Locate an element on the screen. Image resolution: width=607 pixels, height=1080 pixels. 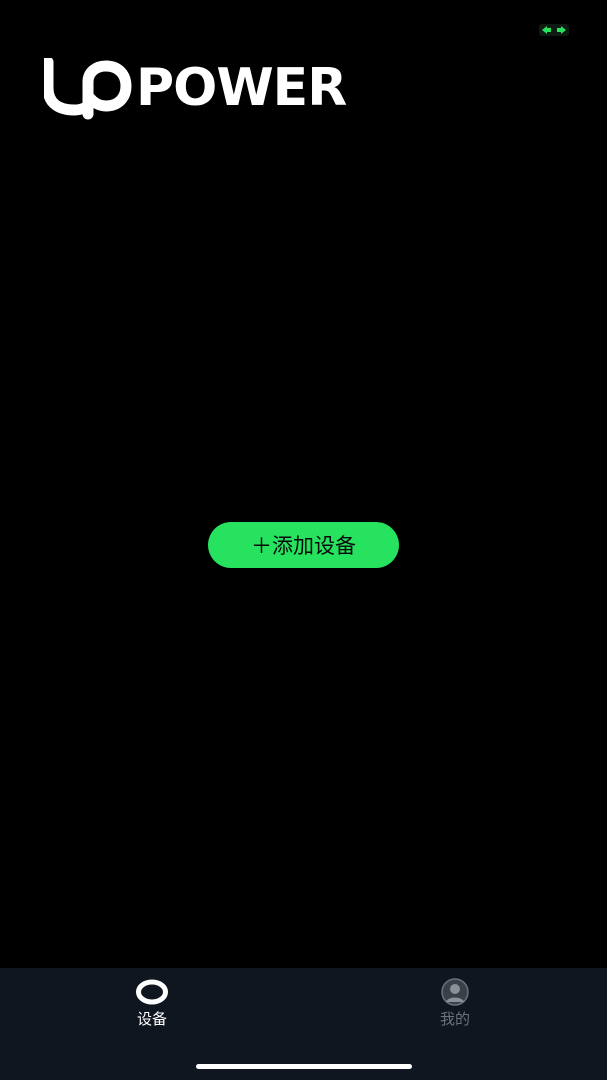
tab-devices: 设备 is located at coordinates (152, 1003).